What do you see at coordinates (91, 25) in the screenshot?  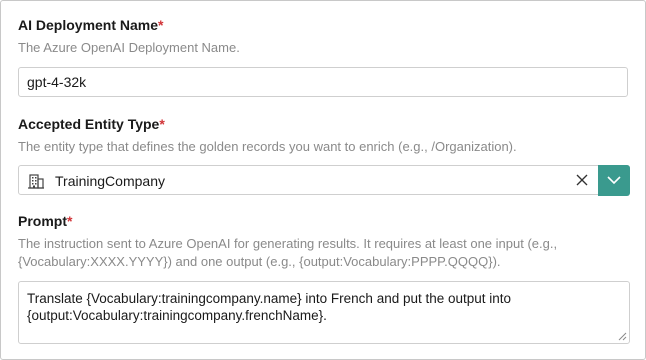 I see `deployment-name-label: AI Deployment Name*` at bounding box center [91, 25].